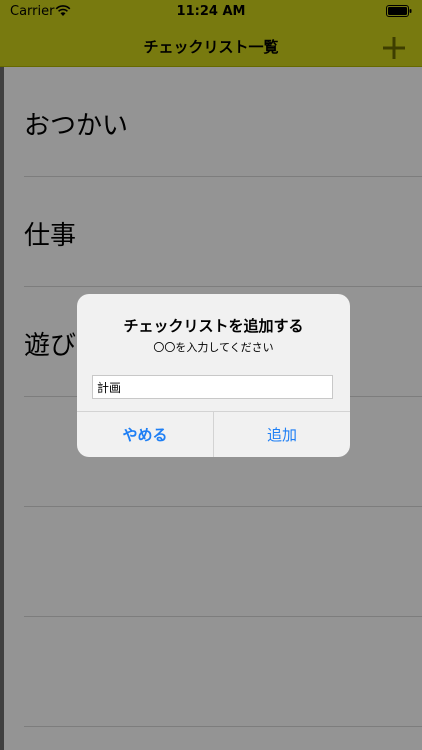  I want to click on add-button: 追加, so click(282, 434).